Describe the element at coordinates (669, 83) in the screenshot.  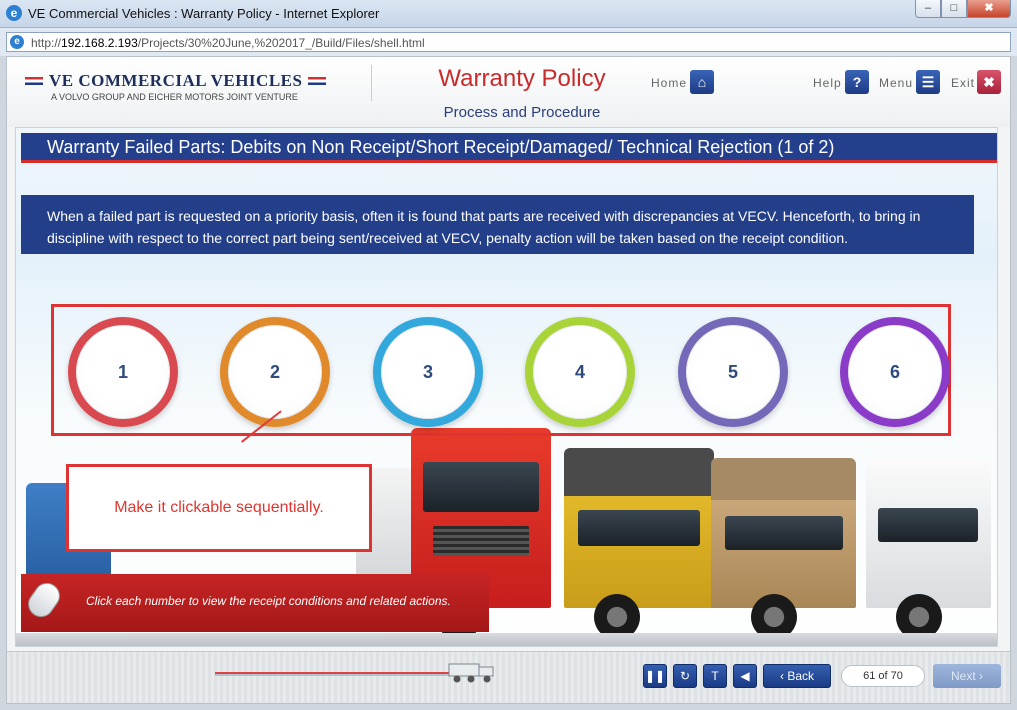
I see `home-label: Home` at that location.